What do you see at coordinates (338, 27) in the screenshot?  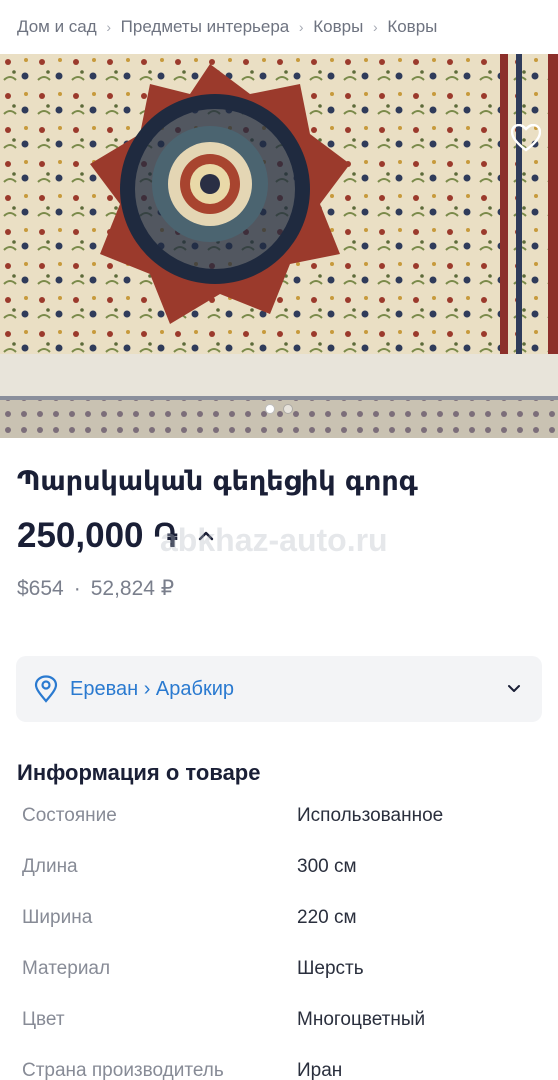 I see `breadcrumb-item-carpets: Ковры` at bounding box center [338, 27].